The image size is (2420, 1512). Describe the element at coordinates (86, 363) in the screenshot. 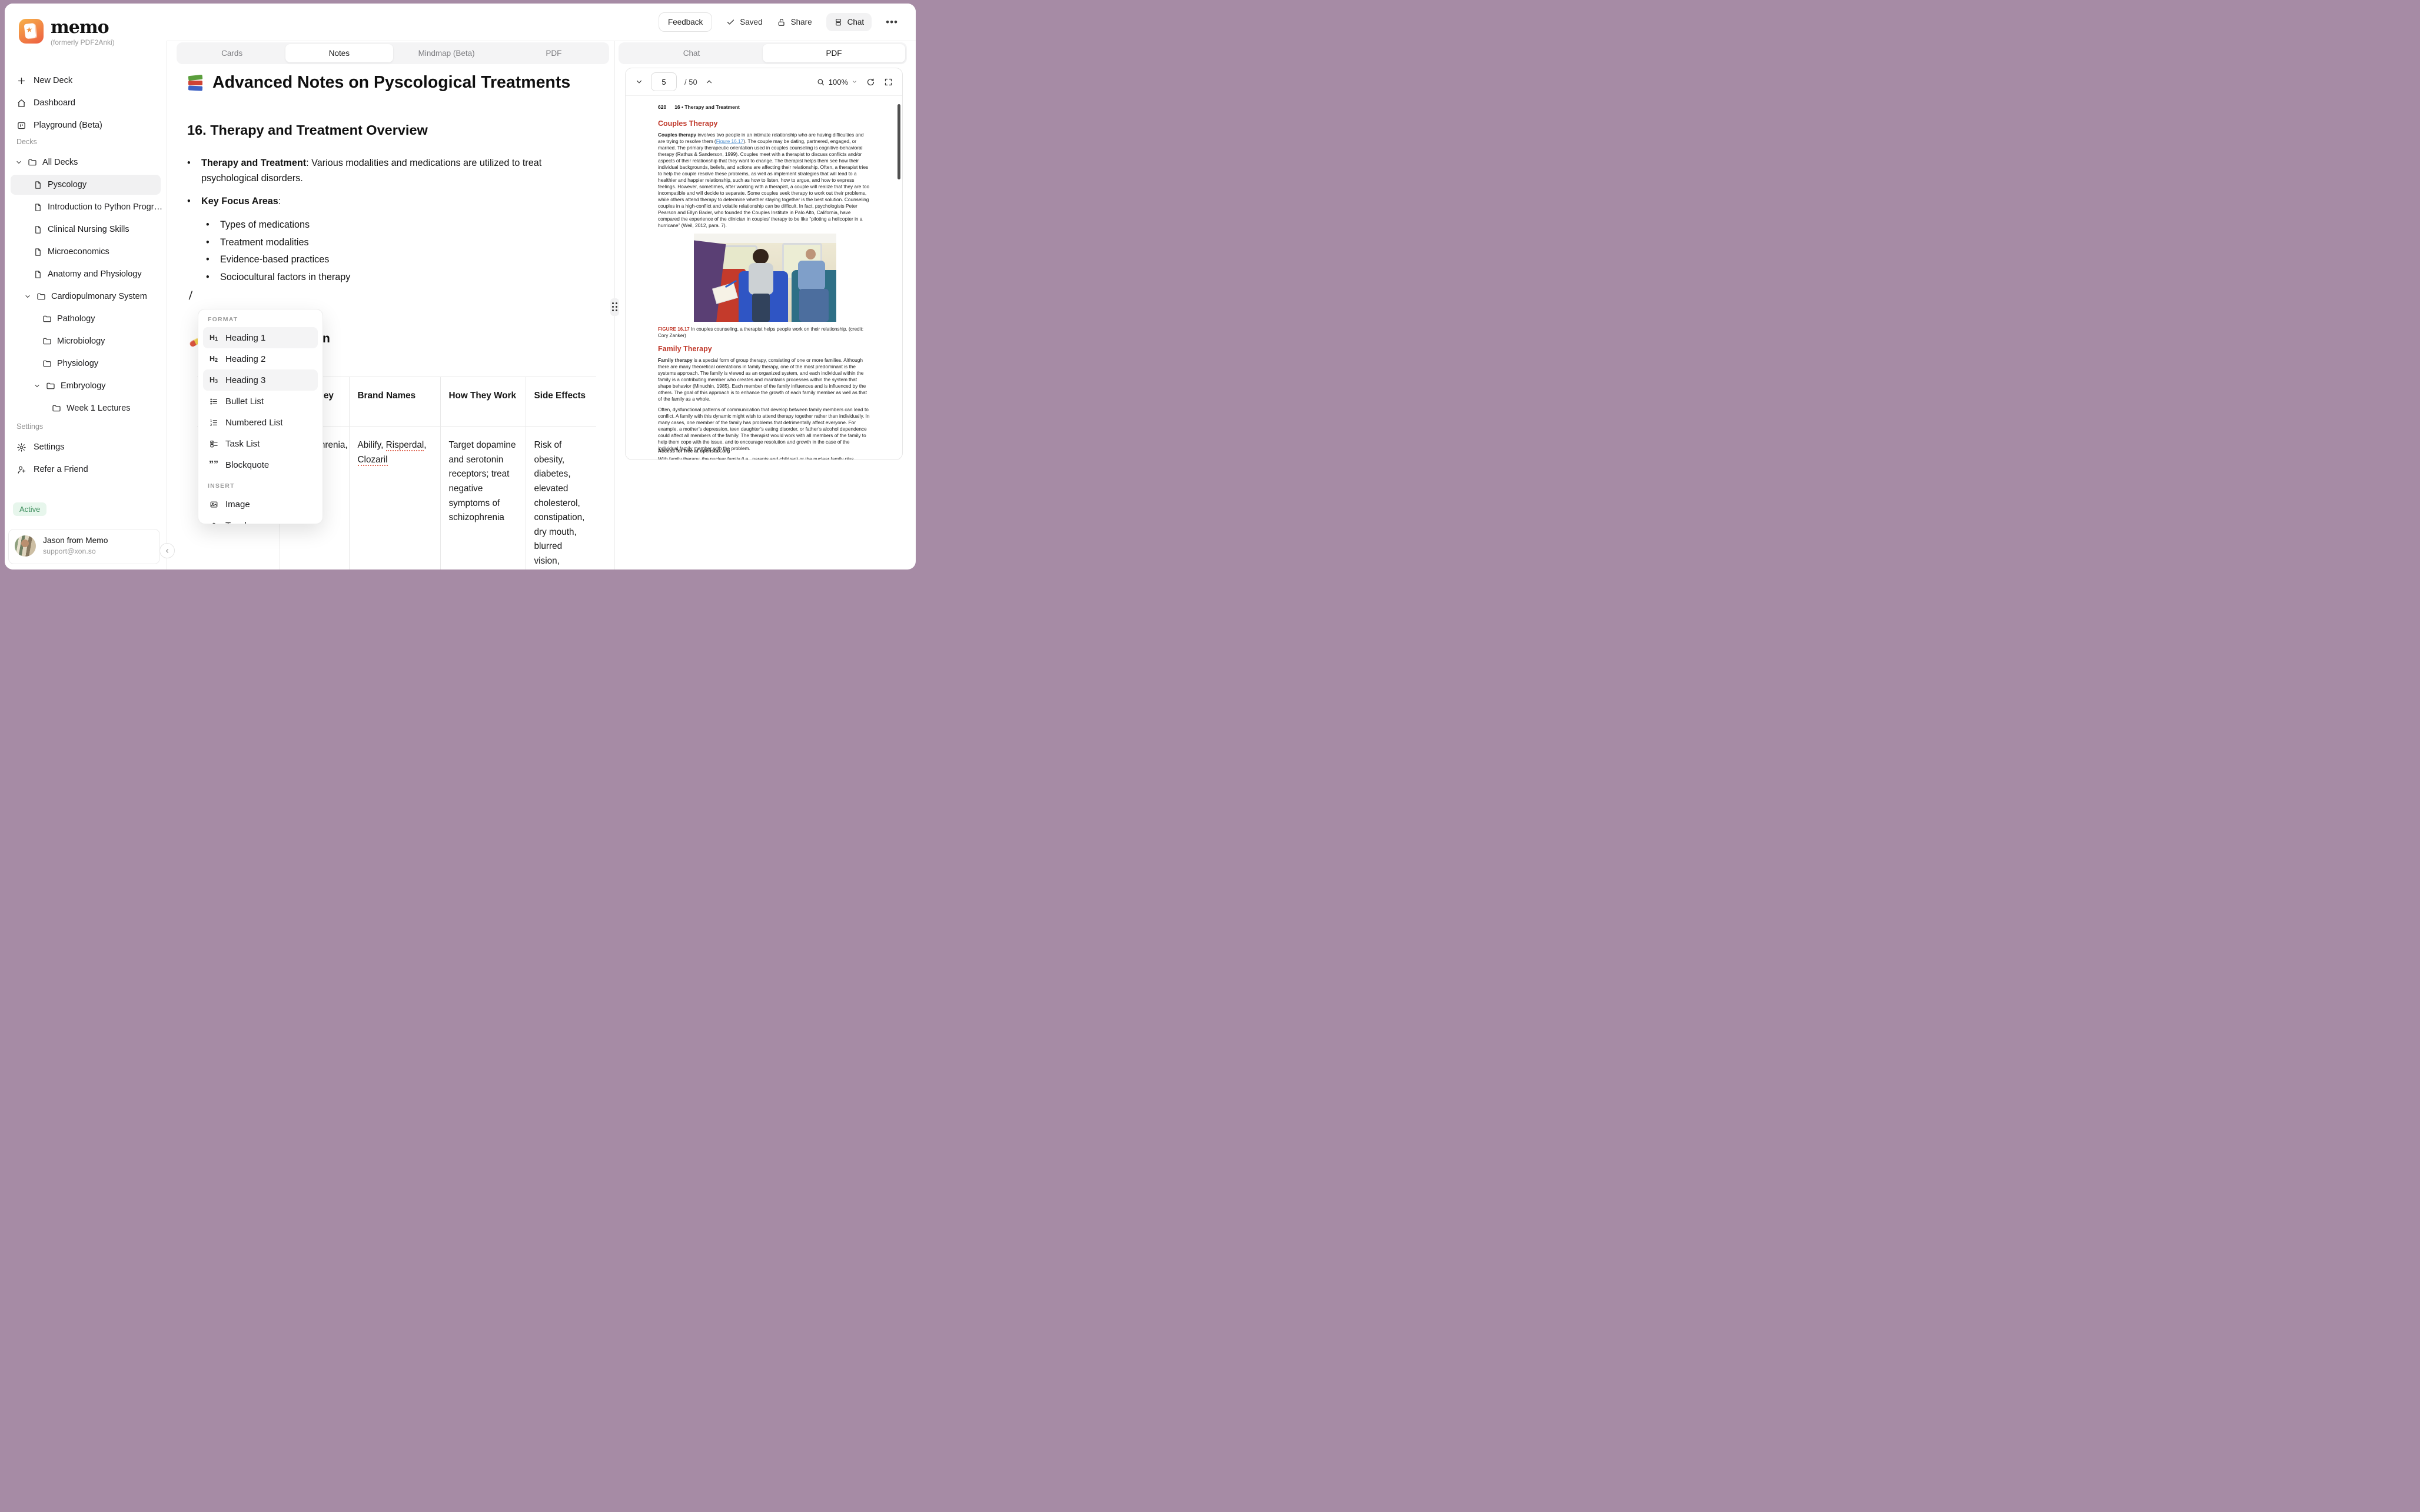

I see `tree-item-physiology: Physiology` at that location.